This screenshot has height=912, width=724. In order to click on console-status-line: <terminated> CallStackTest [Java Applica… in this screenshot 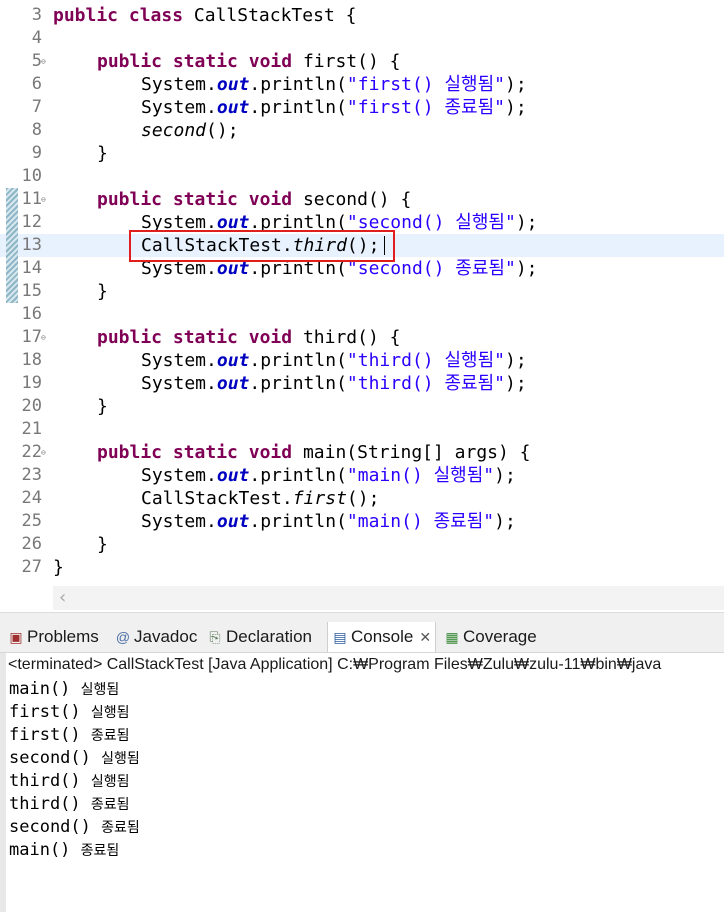, I will do `click(335, 664)`.